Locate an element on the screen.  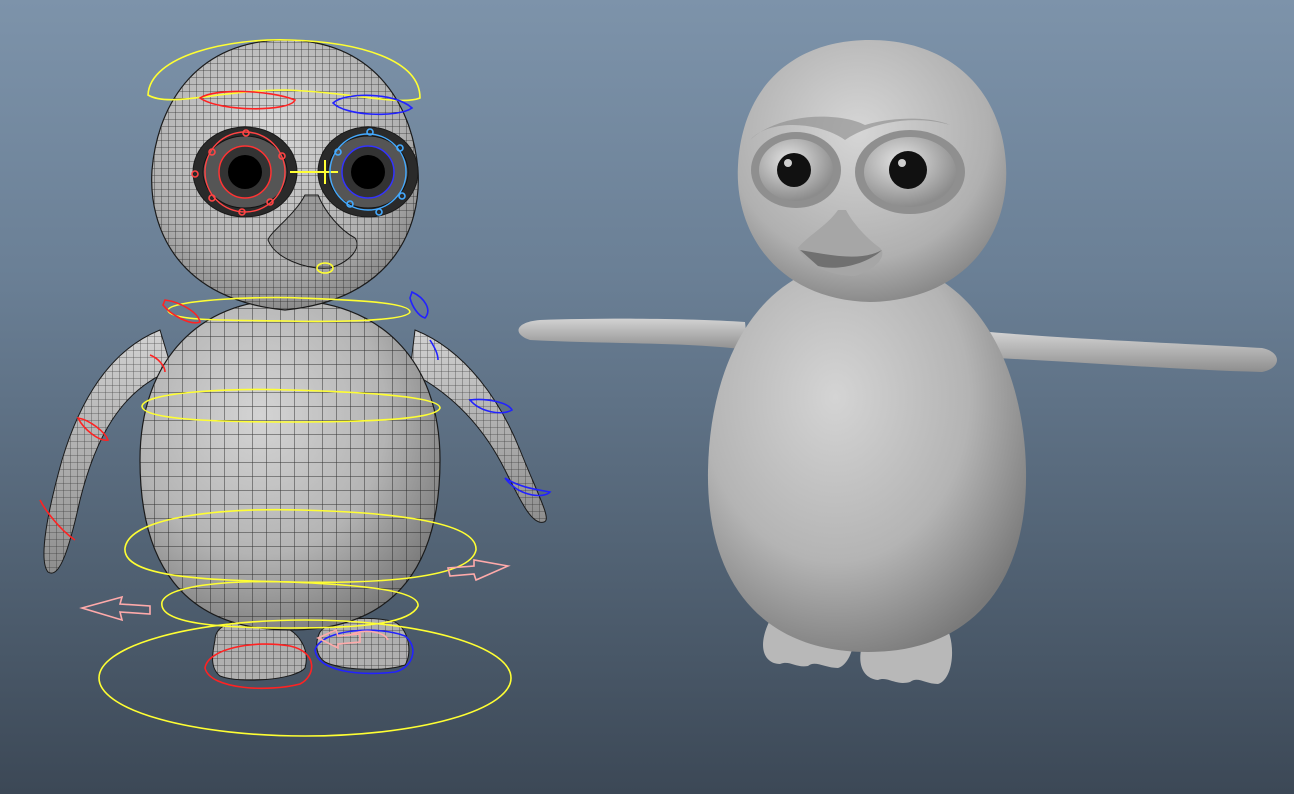
body-mesh is located at coordinates (290, 465).